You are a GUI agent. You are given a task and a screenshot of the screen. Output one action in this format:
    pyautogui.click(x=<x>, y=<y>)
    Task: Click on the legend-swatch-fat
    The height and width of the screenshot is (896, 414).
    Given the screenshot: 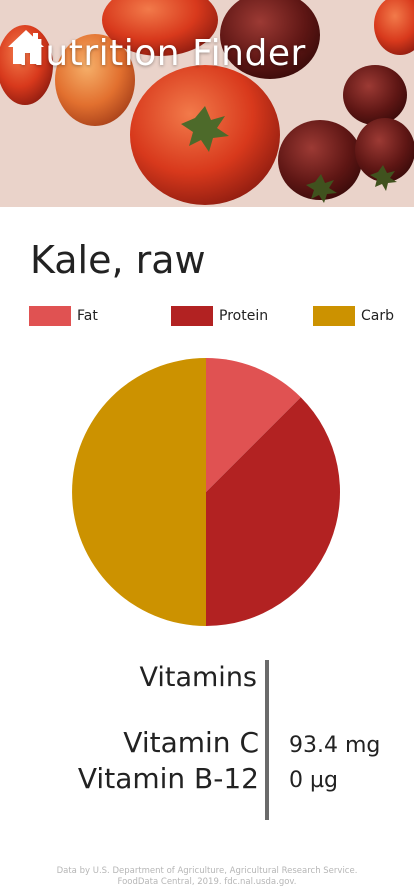 What is the action you would take?
    pyautogui.click(x=50, y=316)
    